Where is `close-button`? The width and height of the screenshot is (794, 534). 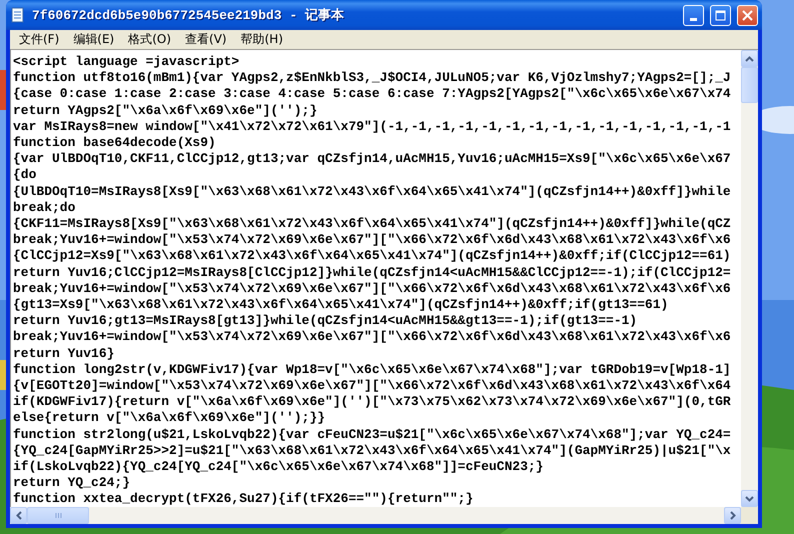
close-button is located at coordinates (747, 15).